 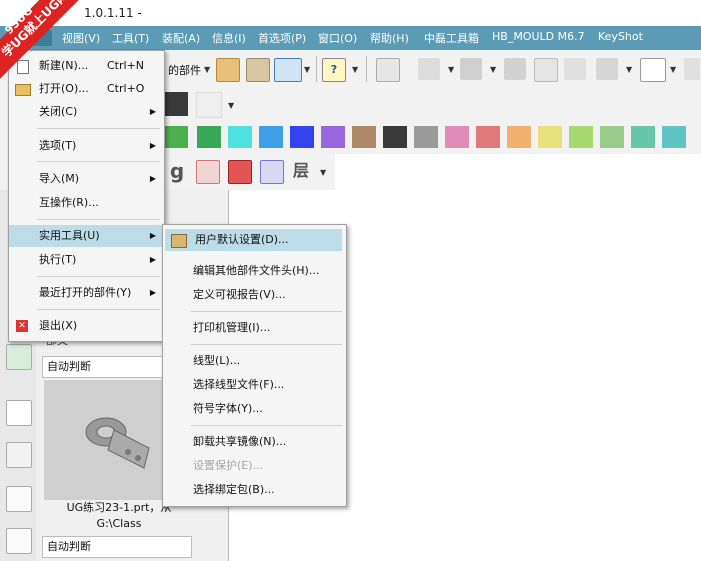 What do you see at coordinates (228, 70) in the screenshot?
I see `tool-icon` at bounding box center [228, 70].